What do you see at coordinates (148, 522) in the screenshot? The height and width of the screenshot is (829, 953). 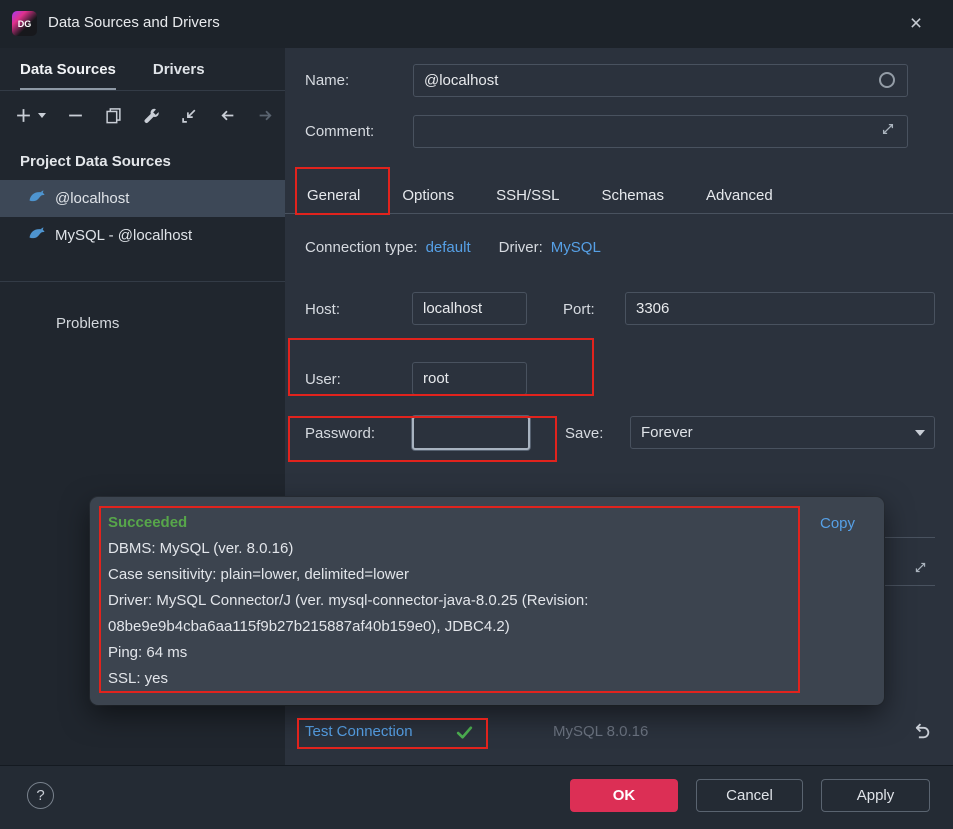 I see `connection-status: Succeeded` at bounding box center [148, 522].